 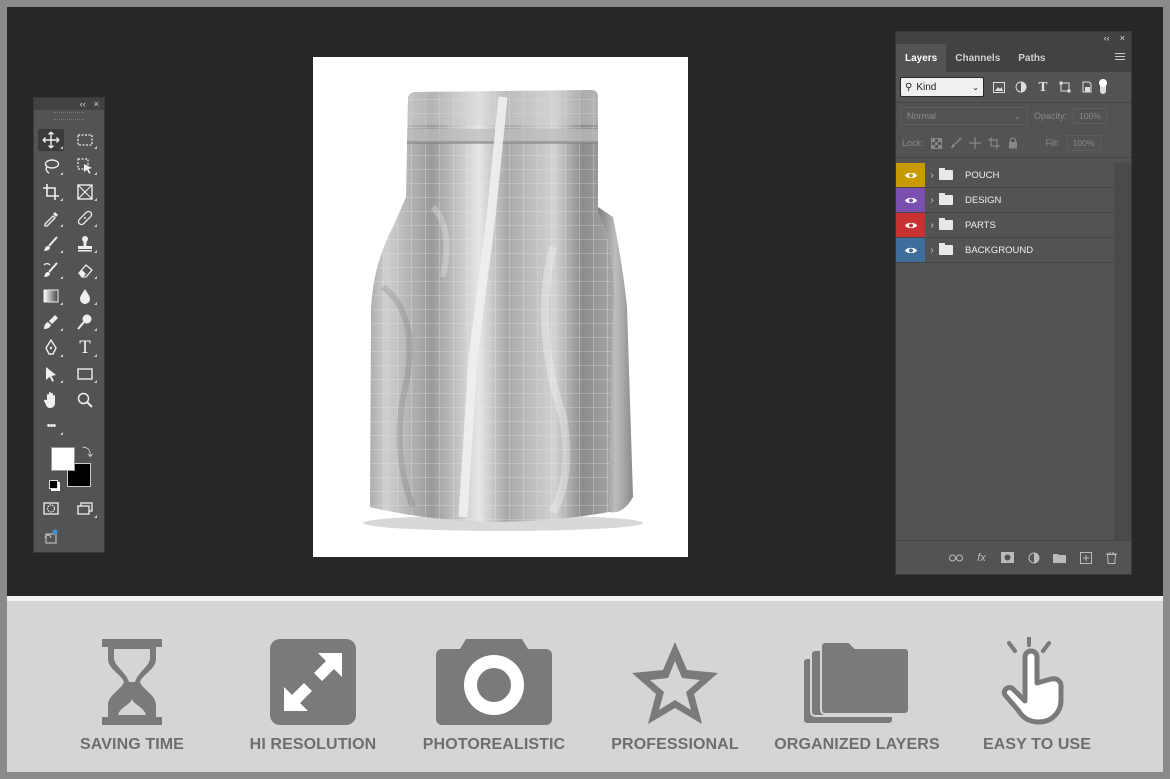 What do you see at coordinates (87, 452) in the screenshot?
I see `swap-colors-icon: ⤵` at bounding box center [87, 452].